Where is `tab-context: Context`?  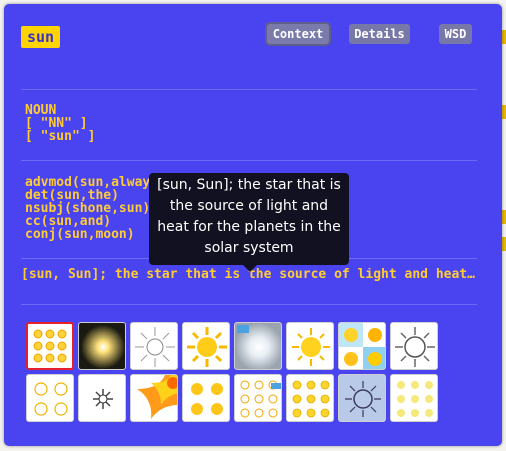
tab-context: Context is located at coordinates (298, 34).